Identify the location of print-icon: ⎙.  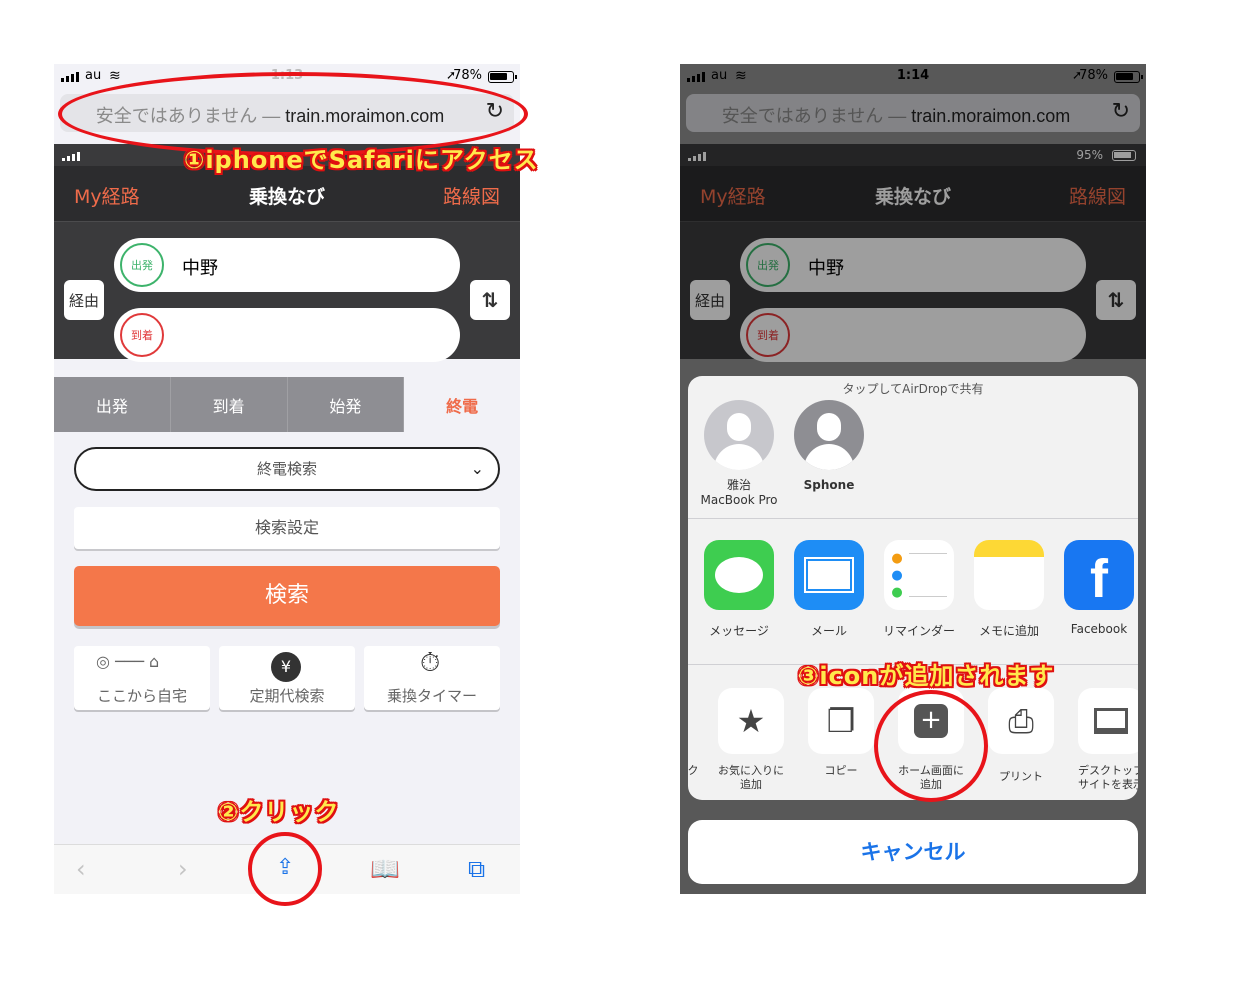
(1021, 721).